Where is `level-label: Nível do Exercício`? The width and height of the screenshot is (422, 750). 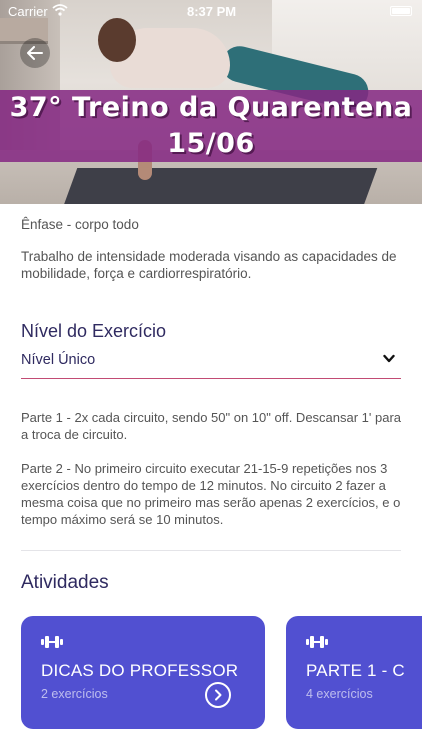 level-label: Nível do Exercício is located at coordinates (94, 331).